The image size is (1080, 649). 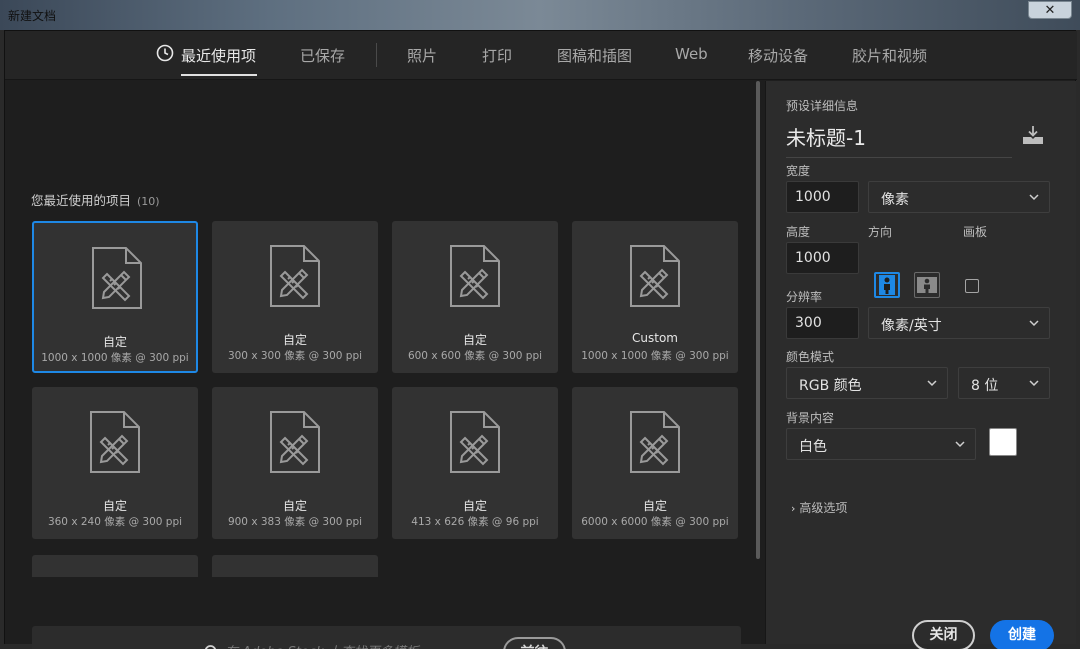 I want to click on width-unit-select: 像素, so click(x=959, y=197).